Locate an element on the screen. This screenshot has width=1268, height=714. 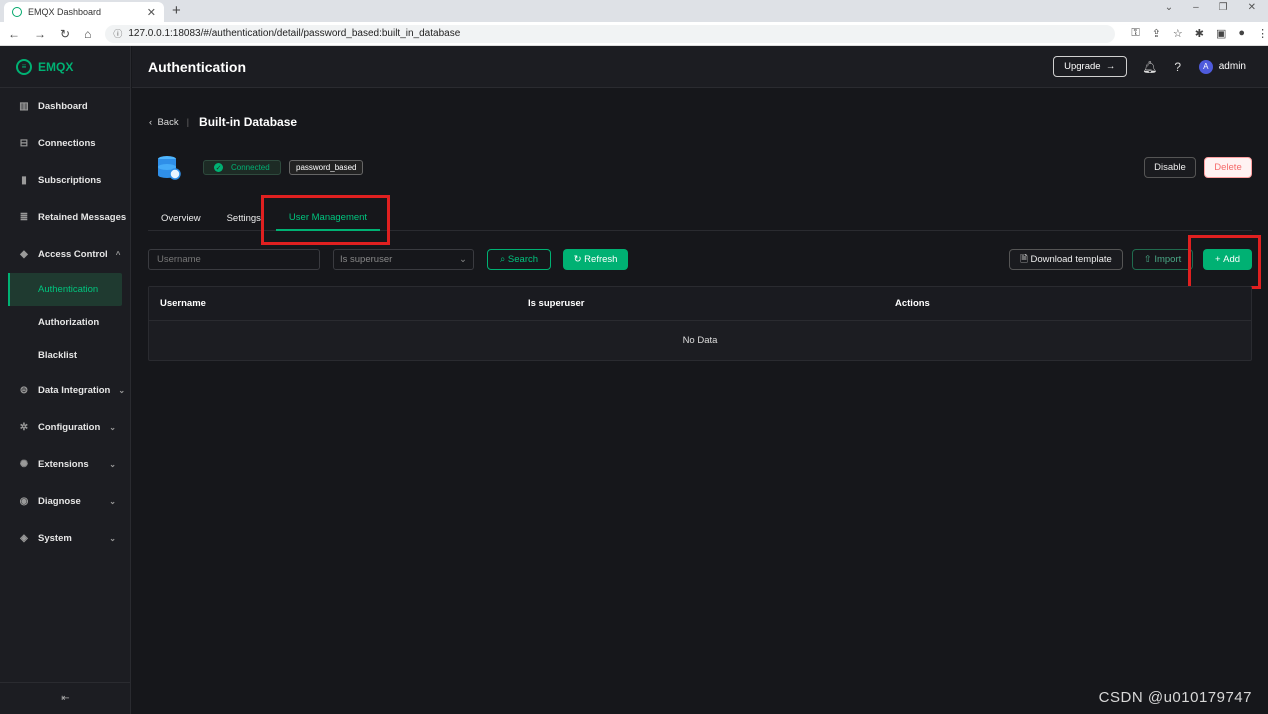
browser-tabbar: EMQX Dashboard ✕ + ⌄ – ❐ ✕ is located at coordinates (634, 11).